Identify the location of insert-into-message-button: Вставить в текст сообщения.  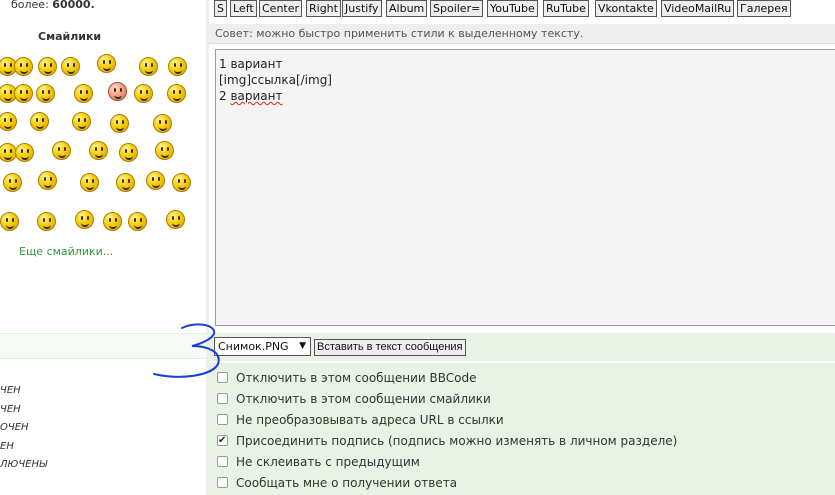
(390, 347).